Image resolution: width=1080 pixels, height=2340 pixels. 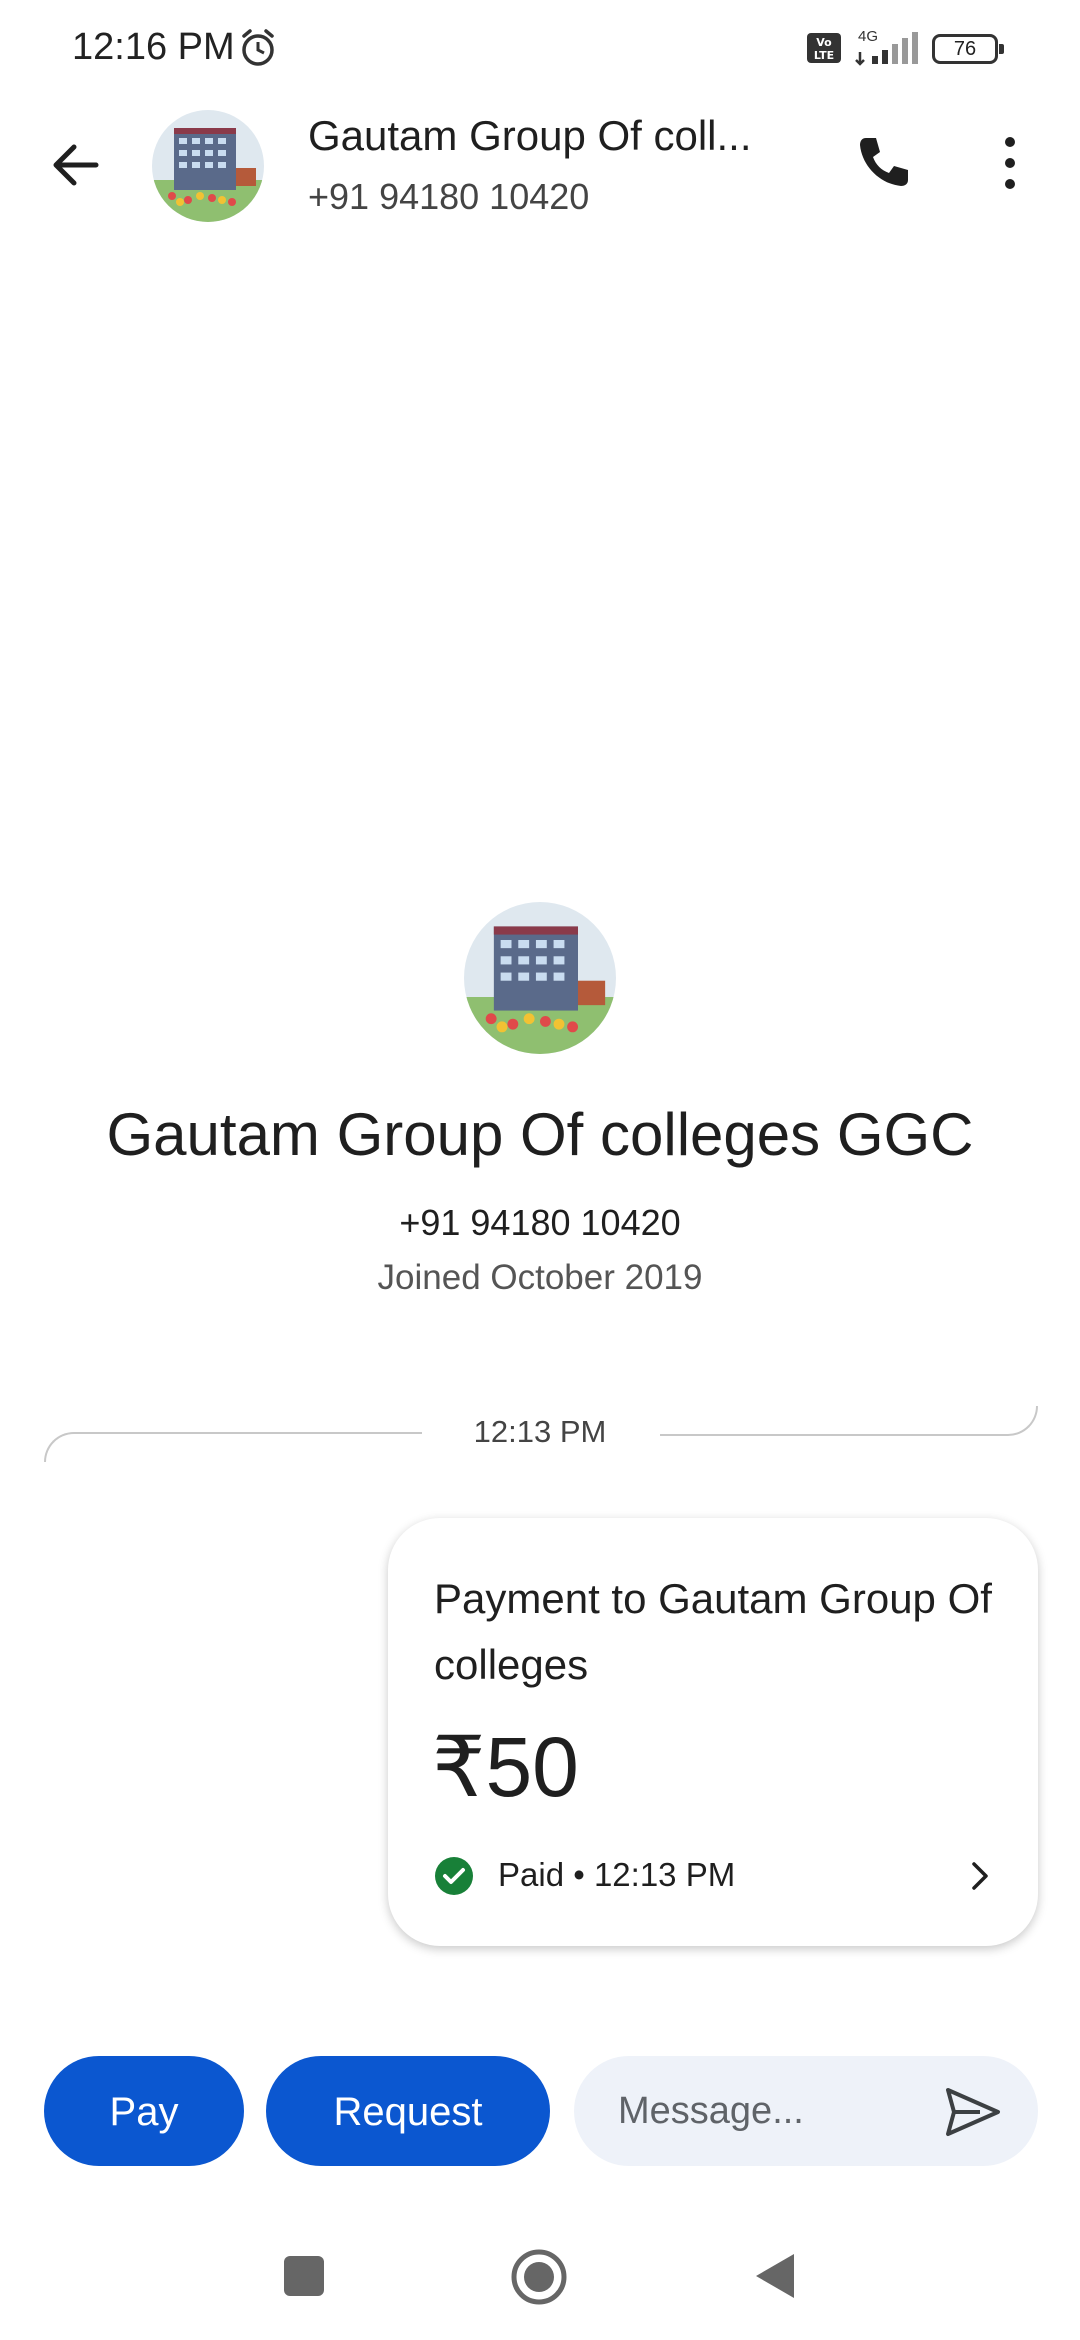 What do you see at coordinates (824, 55) in the screenshot?
I see `svg-text: LTE` at bounding box center [824, 55].